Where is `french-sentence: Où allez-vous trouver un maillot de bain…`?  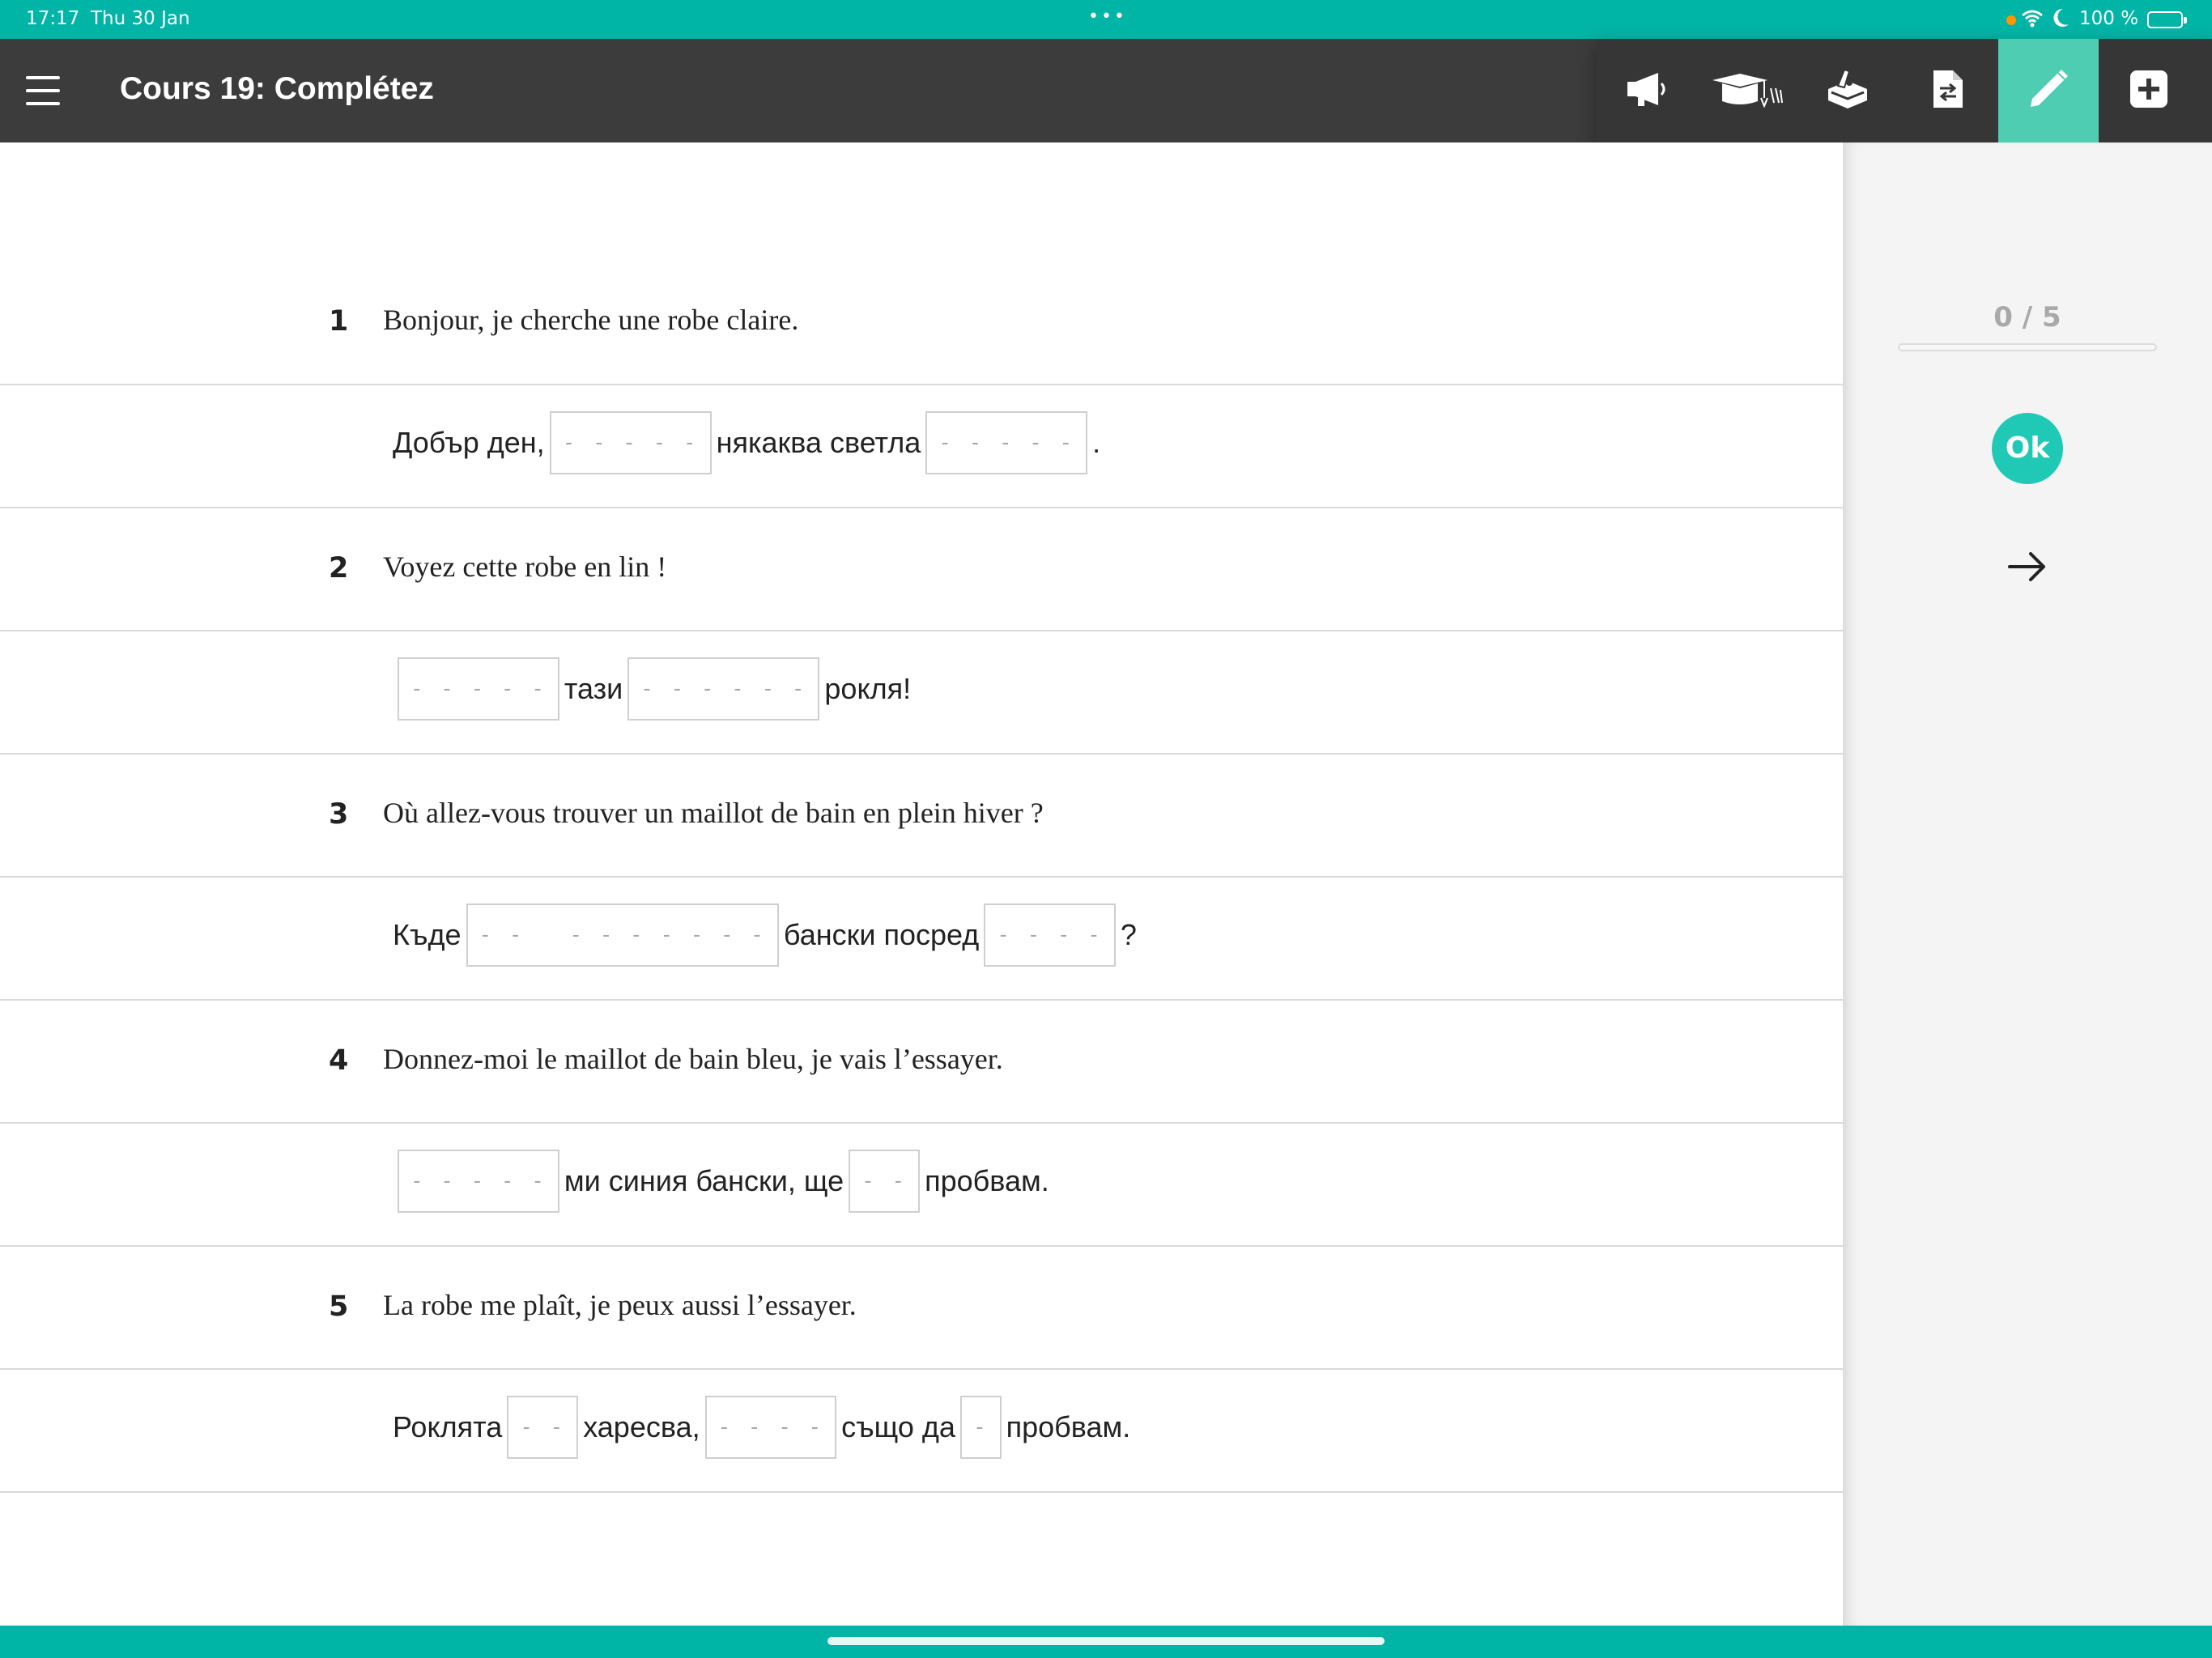
french-sentence: Où allez-vous trouver un maillot de bain… is located at coordinates (714, 813).